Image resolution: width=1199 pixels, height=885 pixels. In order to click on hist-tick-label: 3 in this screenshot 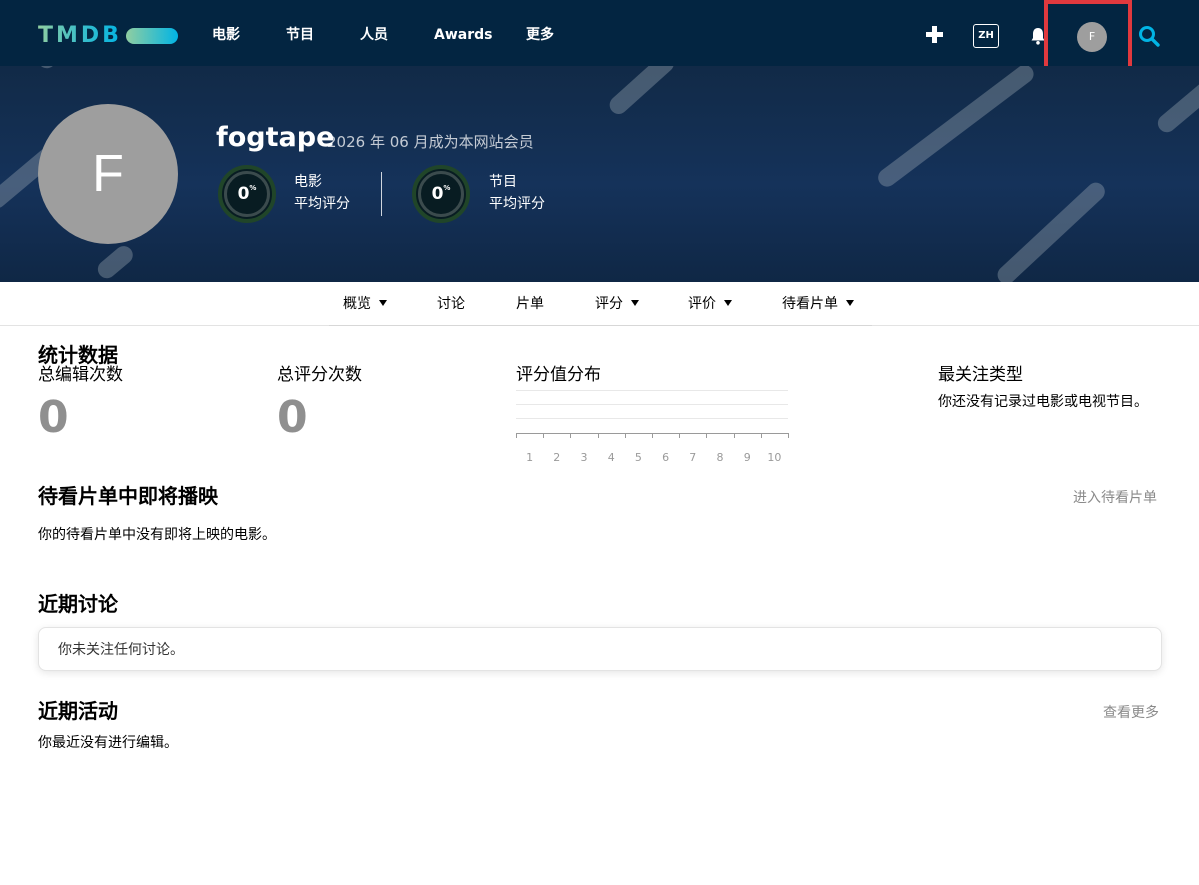, I will do `click(584, 457)`.